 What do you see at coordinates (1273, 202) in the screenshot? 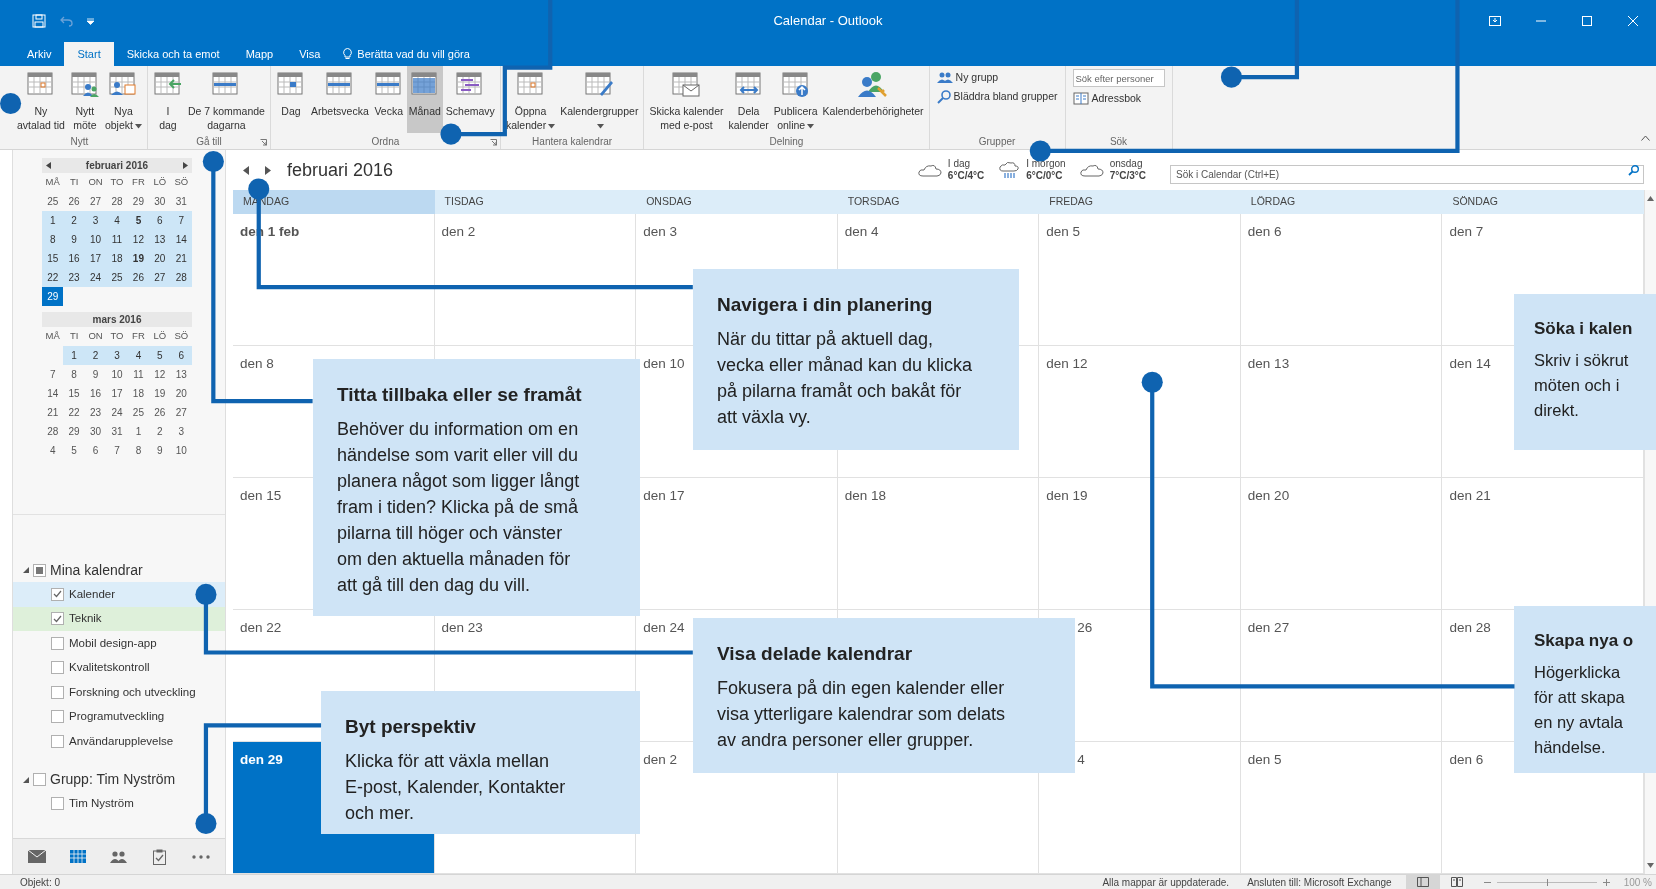
I see `weekday-header: LÖRDAG` at bounding box center [1273, 202].